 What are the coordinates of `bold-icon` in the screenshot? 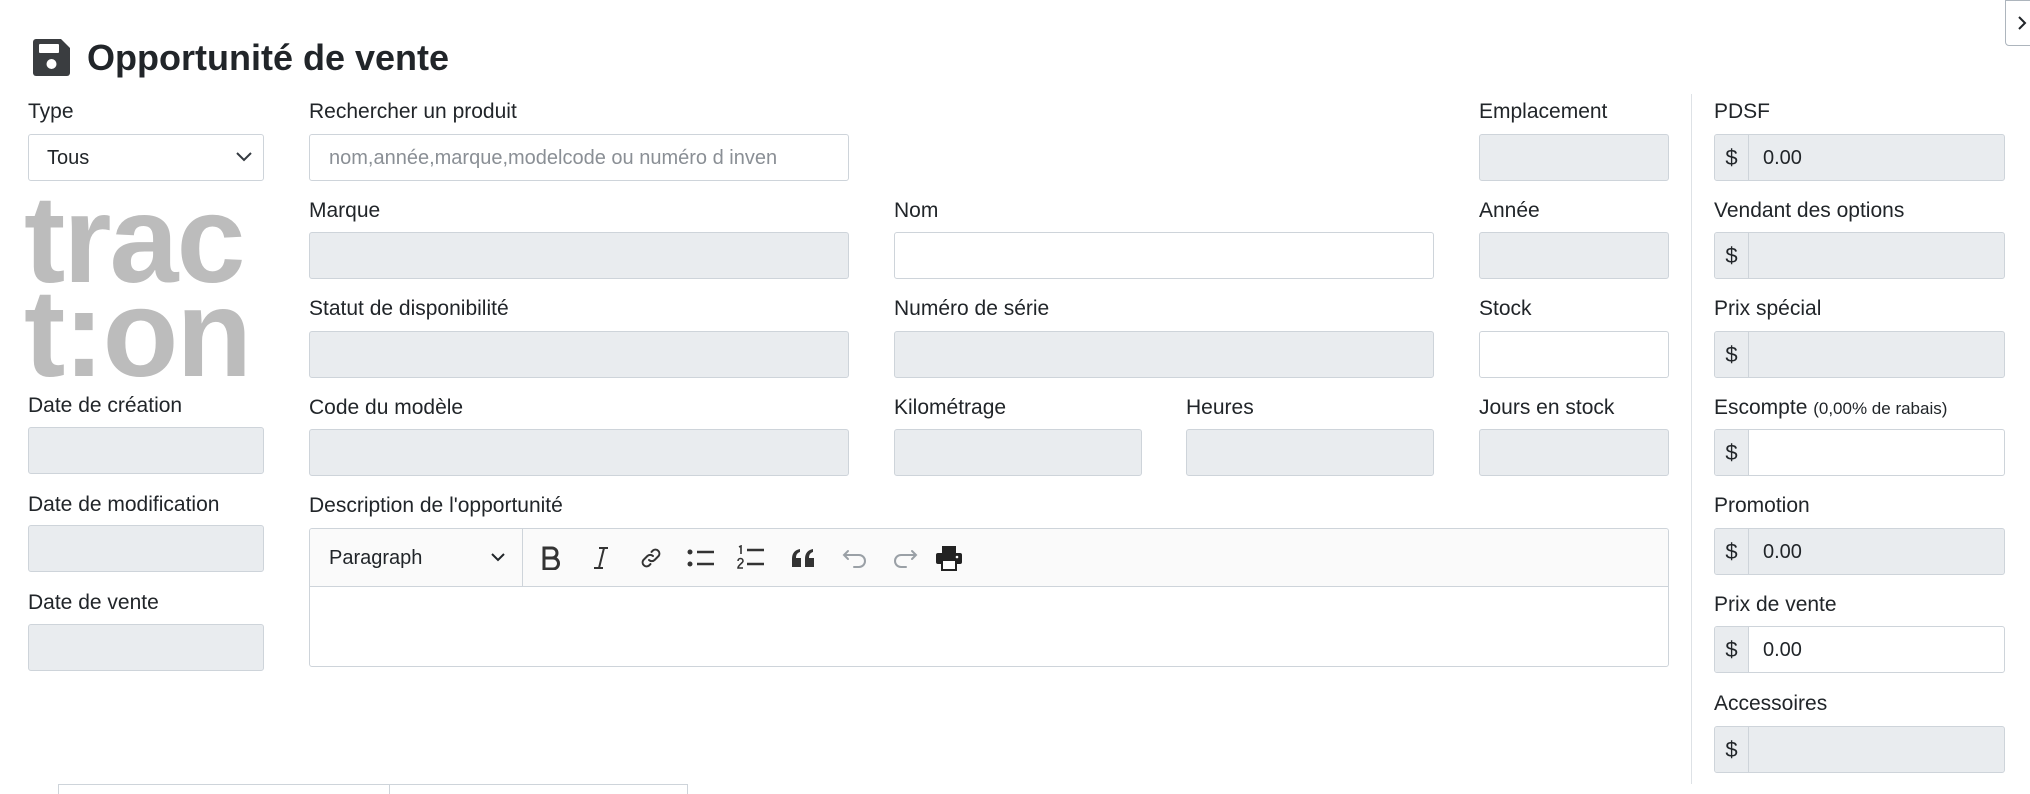 It's located at (551, 558).